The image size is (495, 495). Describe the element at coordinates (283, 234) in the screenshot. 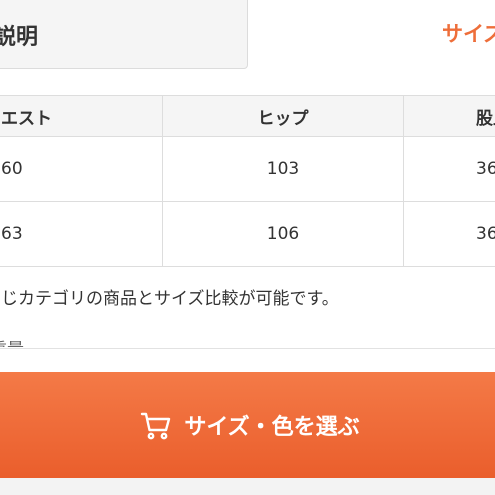

I see `cell-hip: 106` at that location.